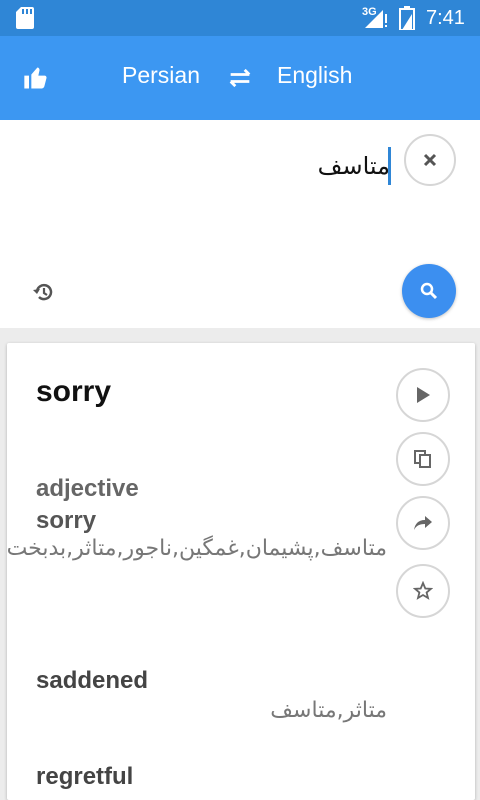 This screenshot has height=800, width=480. I want to click on share-button, so click(423, 523).